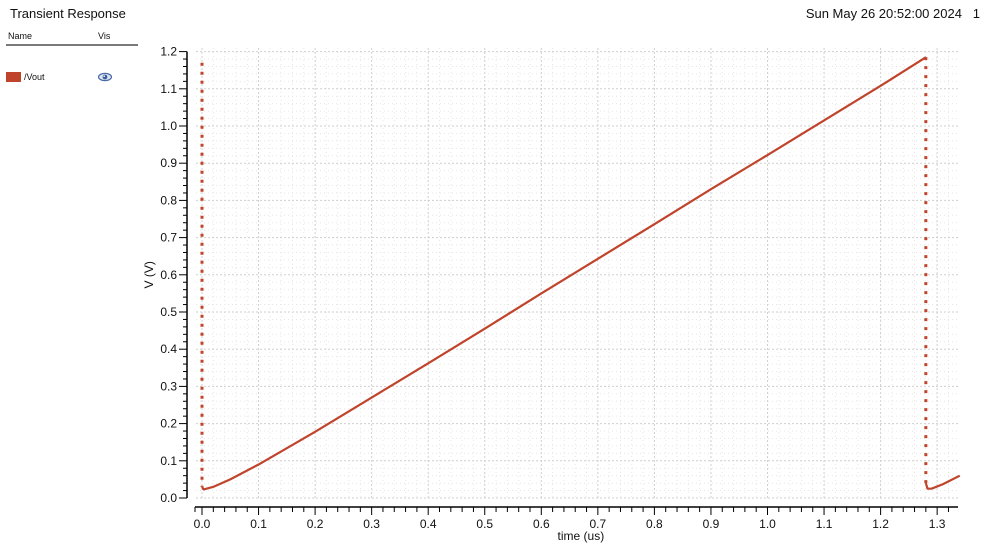 Image resolution: width=990 pixels, height=549 pixels. I want to click on y-tick-label: 1.1, so click(168, 89).